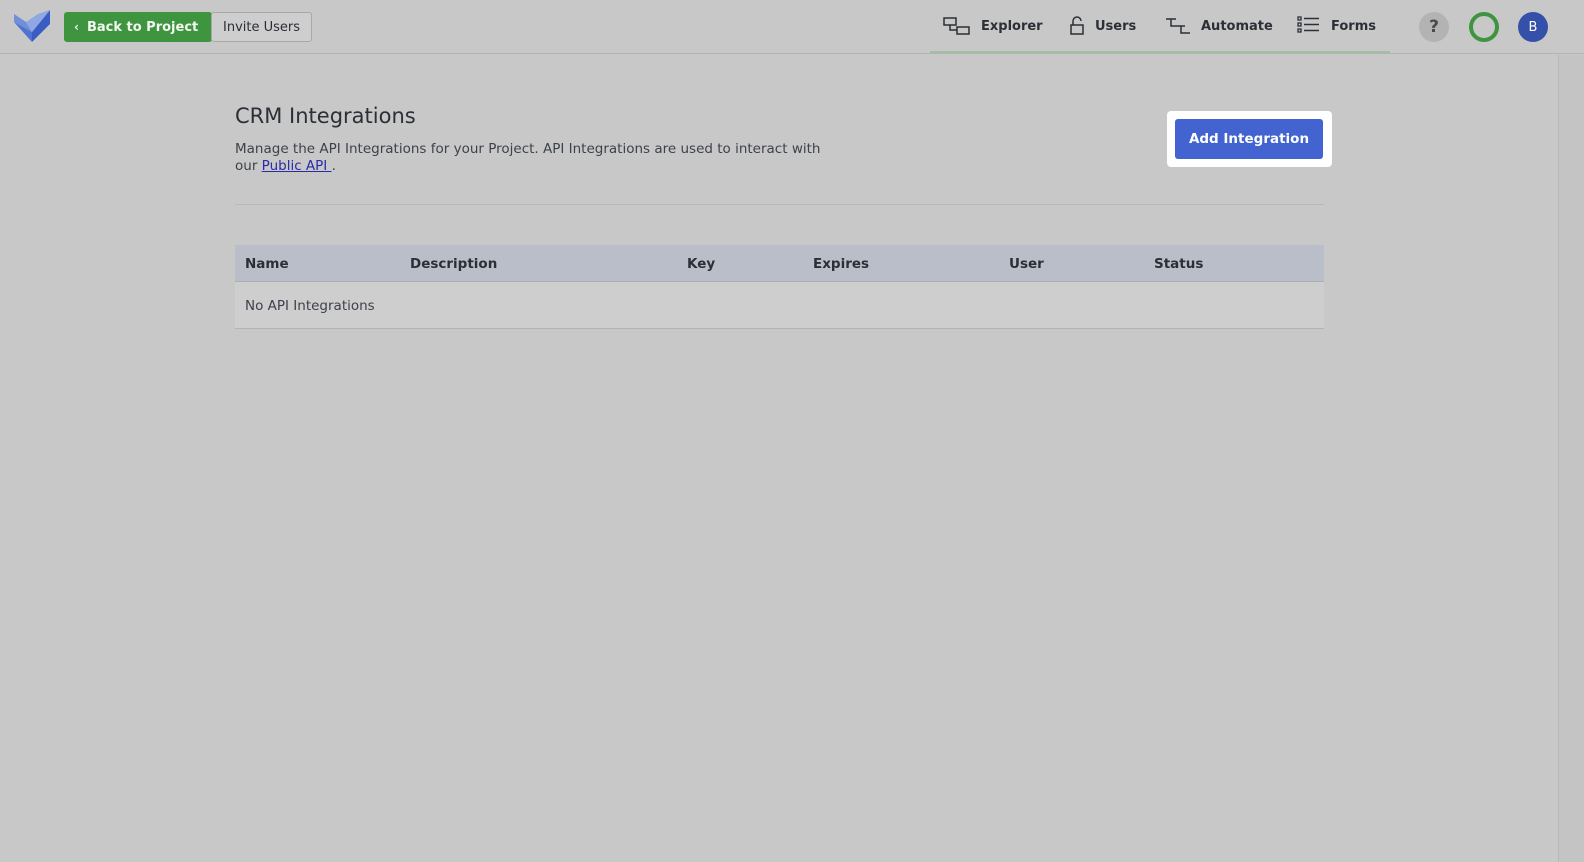  I want to click on add-integration-highlight: Add Integration, so click(1249, 139).